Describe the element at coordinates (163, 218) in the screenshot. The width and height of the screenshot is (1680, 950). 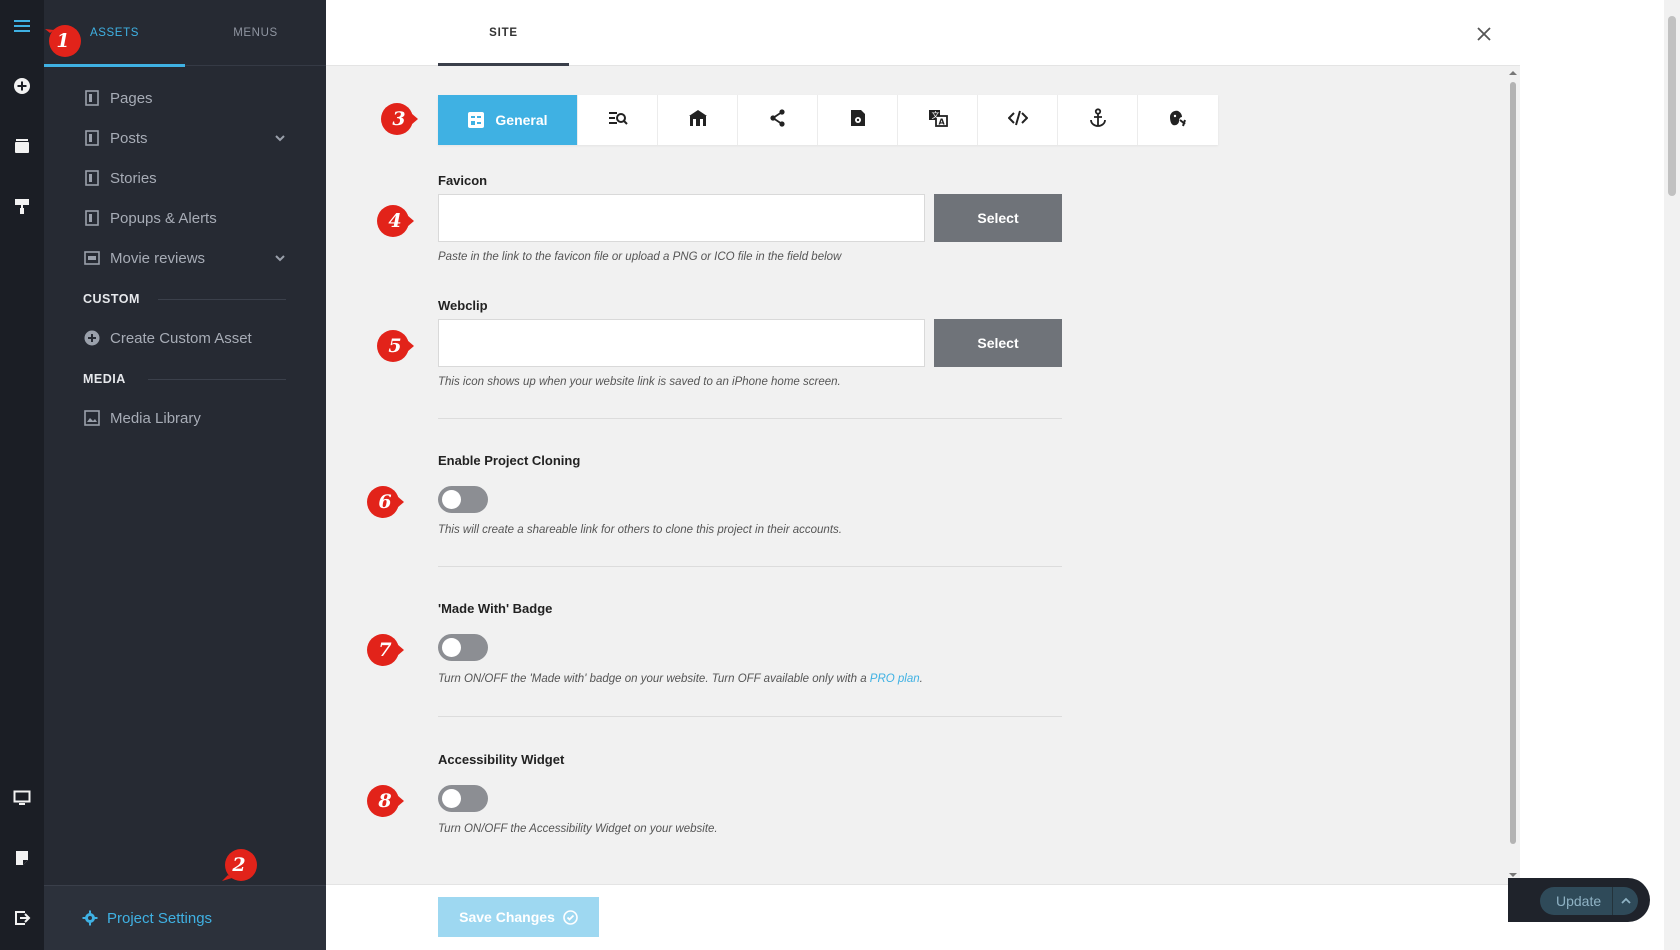
I see `sidebar-item-label: Popups & Alerts` at that location.